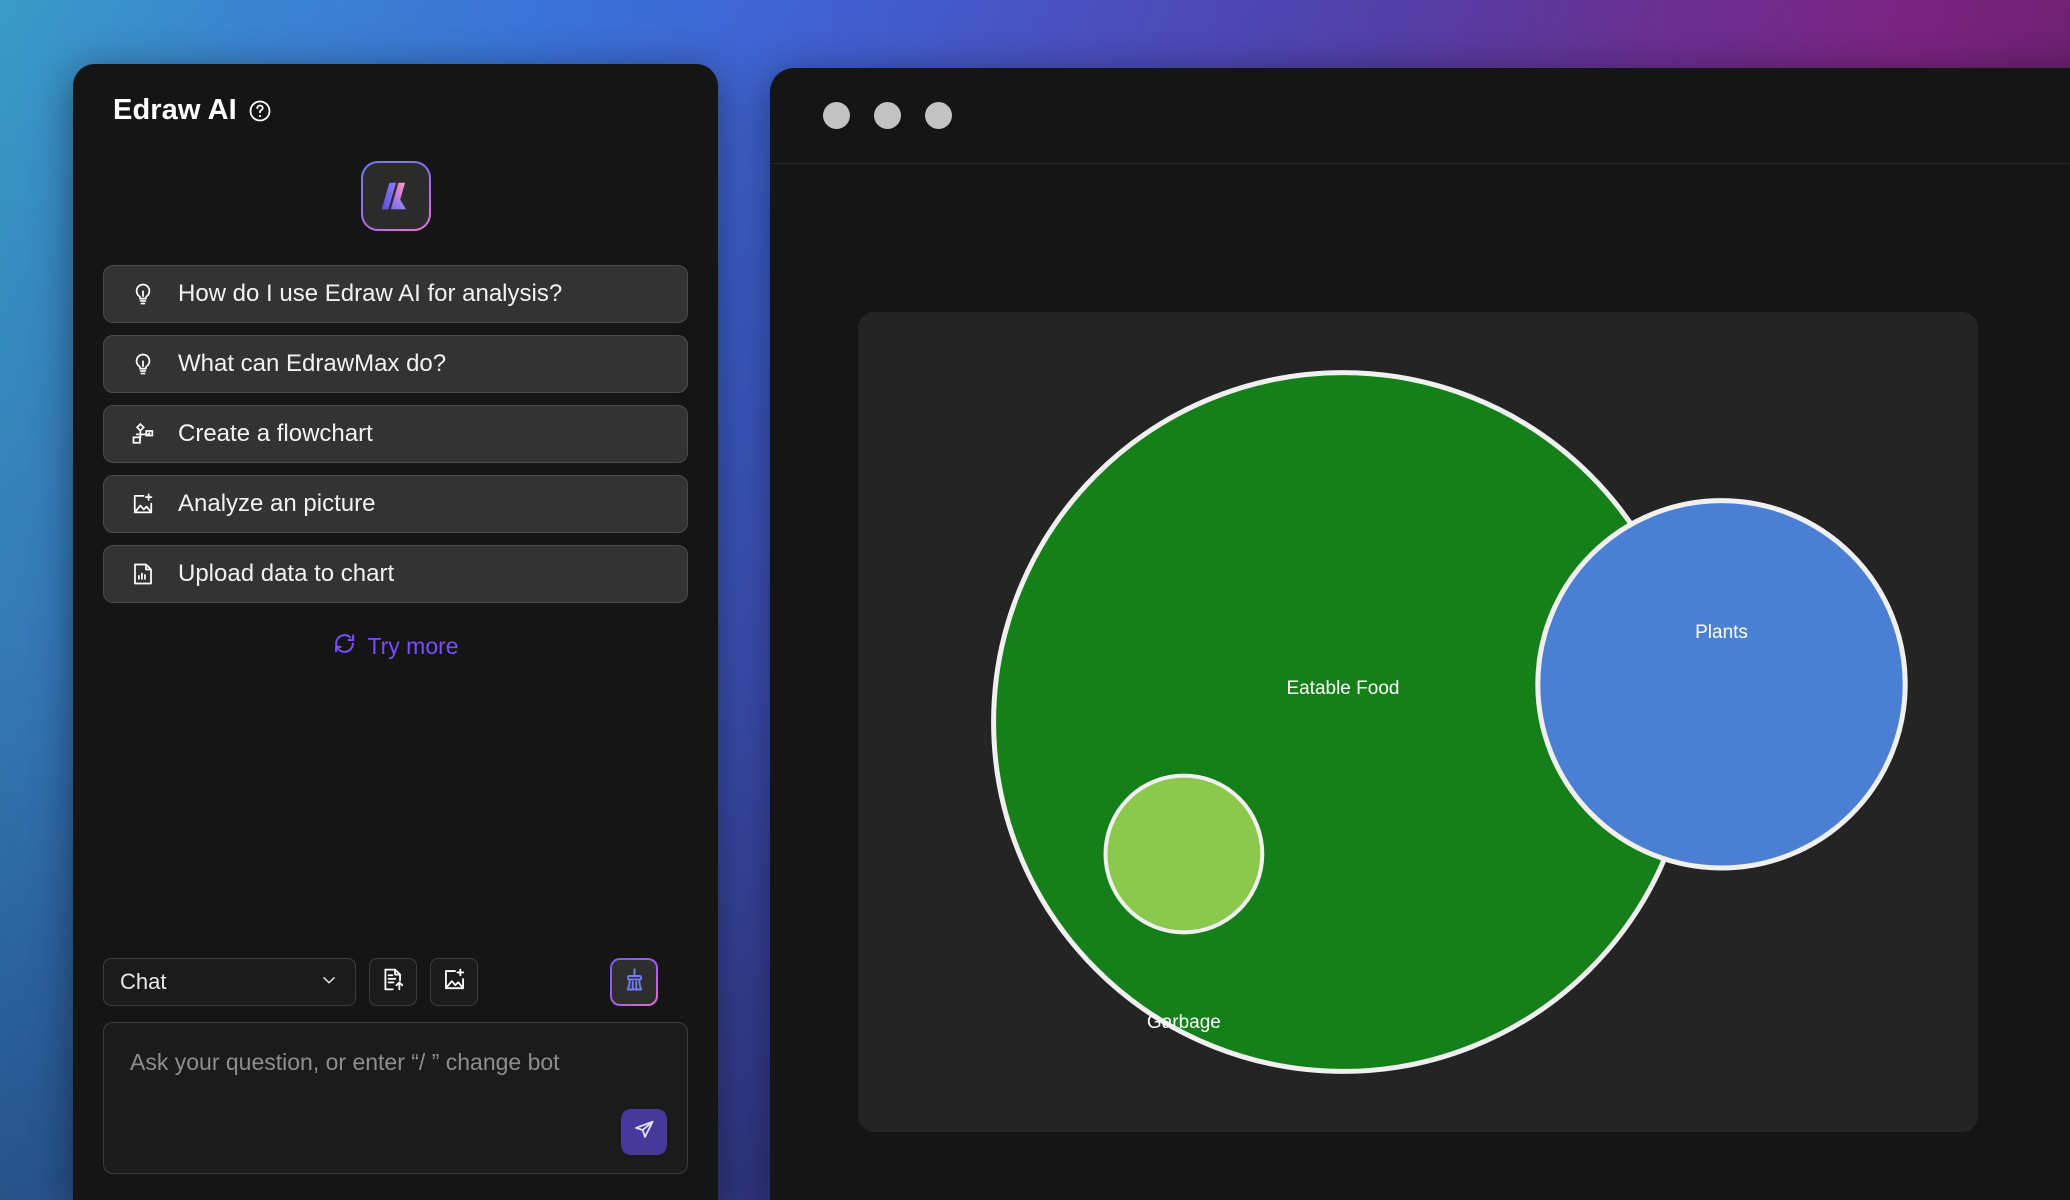 Image resolution: width=2070 pixels, height=1200 pixels. I want to click on upload-image-button, so click(454, 982).